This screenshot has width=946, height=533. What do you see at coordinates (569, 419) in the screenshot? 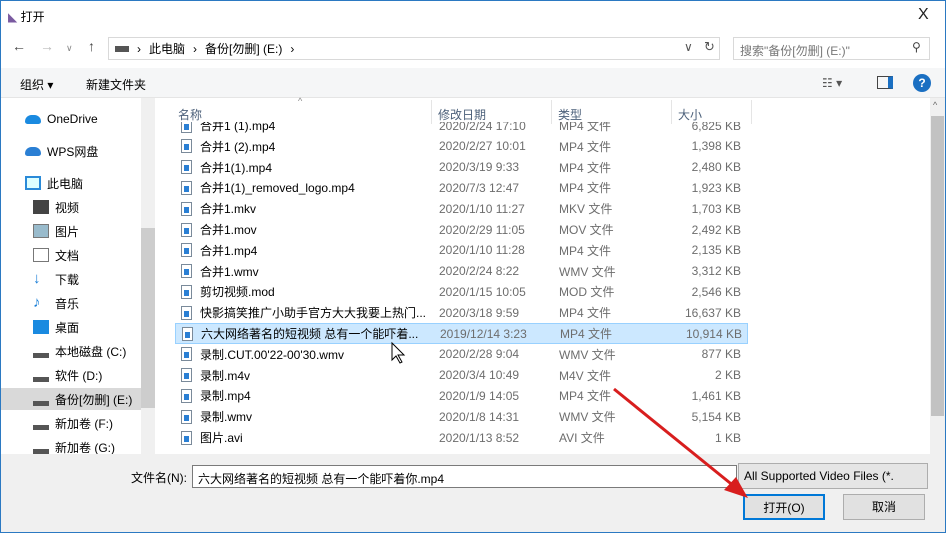
I see `annotation-arrow` at bounding box center [569, 419].